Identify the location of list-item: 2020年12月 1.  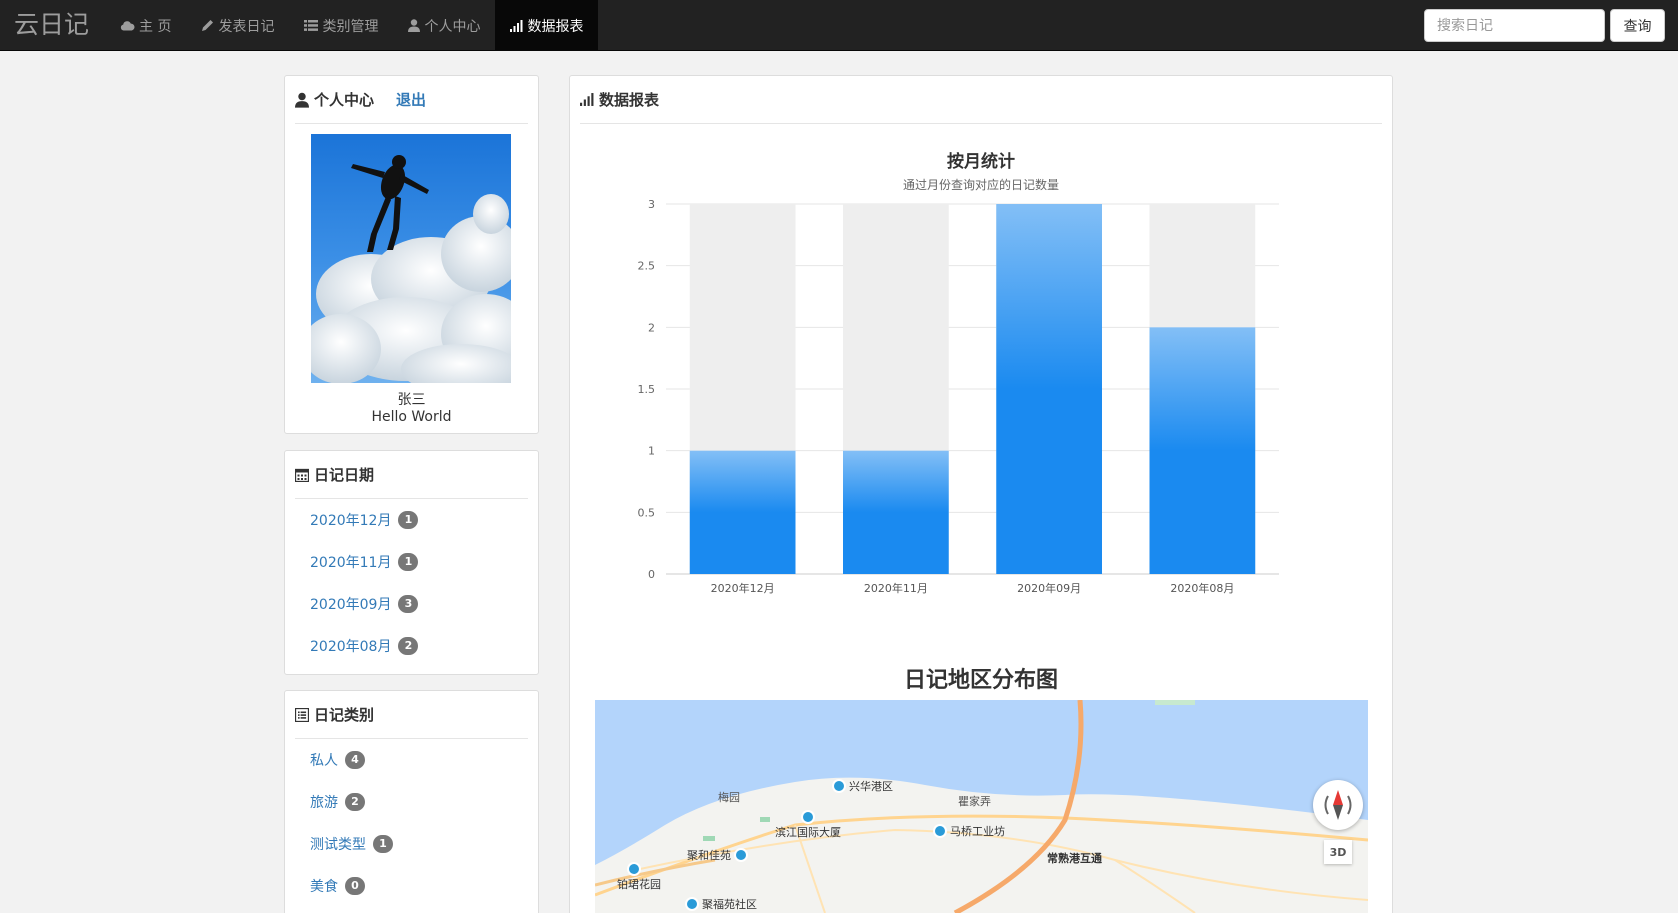
(364, 520).